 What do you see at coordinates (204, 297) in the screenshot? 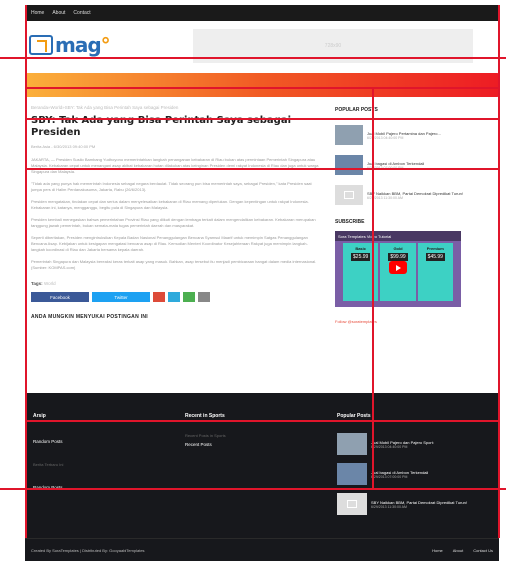
I see `share-more-icon` at bounding box center [204, 297].